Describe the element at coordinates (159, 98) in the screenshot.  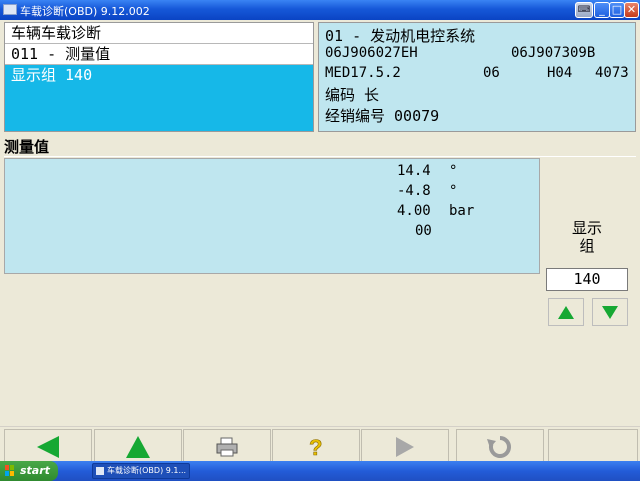
I see `nav-group-selected: 显示组 140` at that location.